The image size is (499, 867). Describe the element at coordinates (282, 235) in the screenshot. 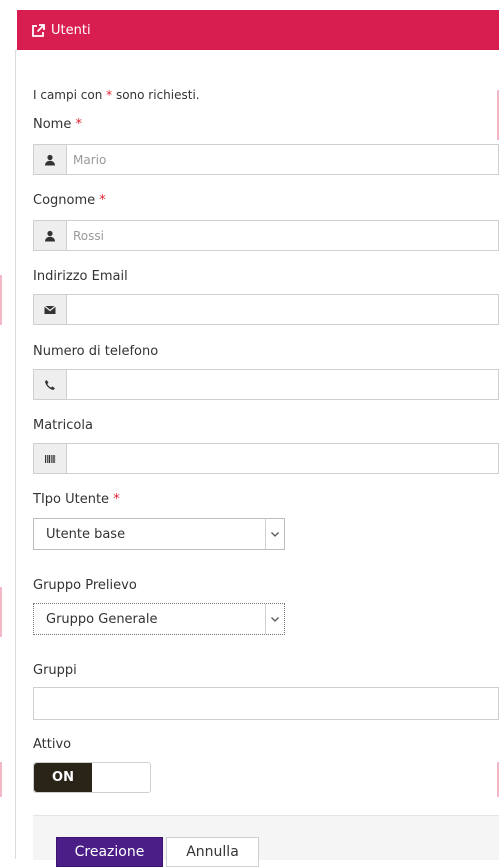

I see `cognome-input` at that location.